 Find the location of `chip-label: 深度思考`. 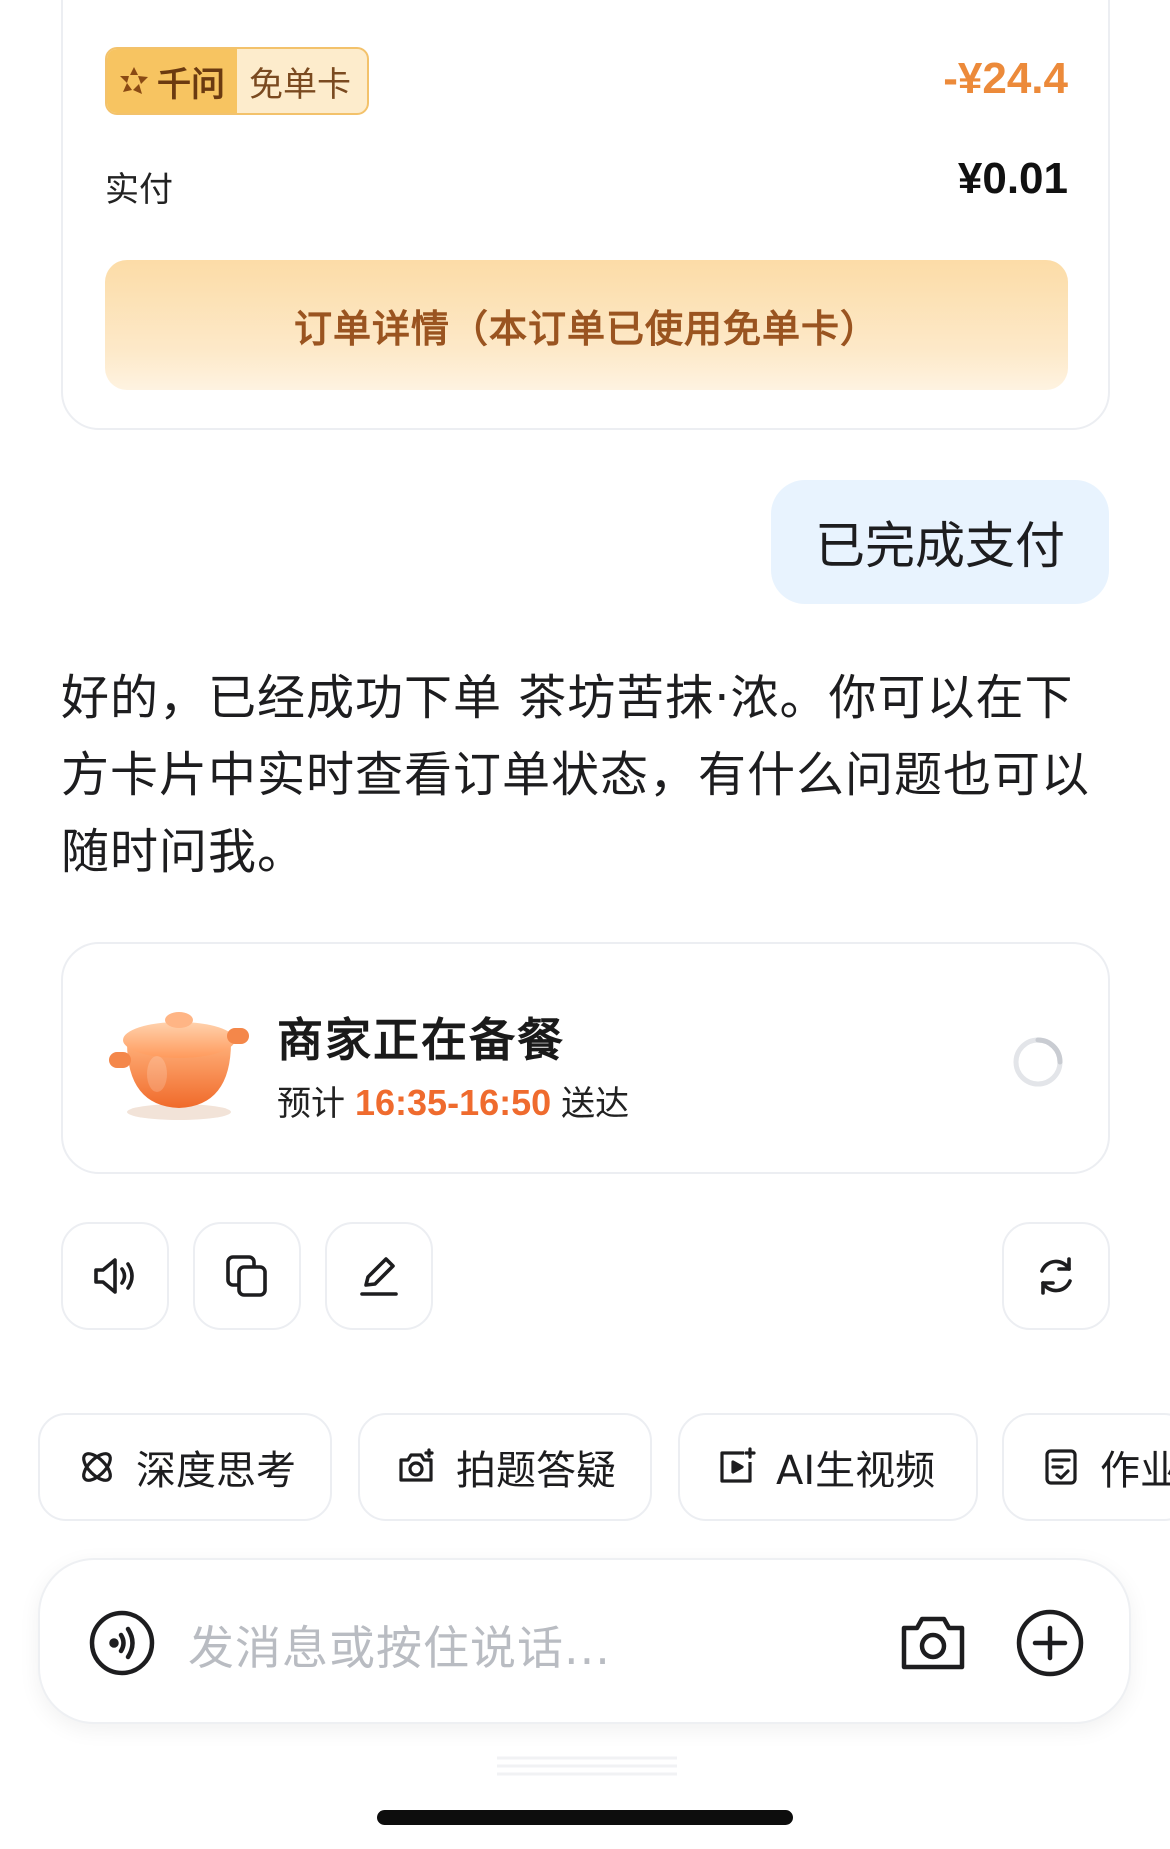

chip-label: 深度思考 is located at coordinates (216, 1471).